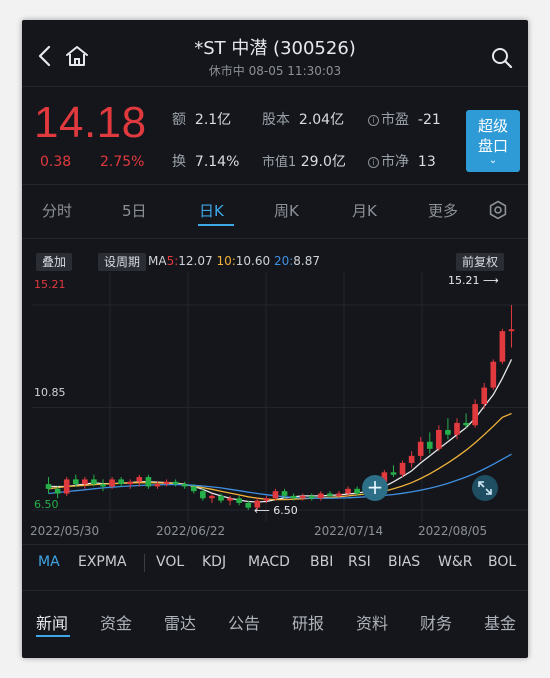  I want to click on tab-news: 新闻, so click(52, 622).